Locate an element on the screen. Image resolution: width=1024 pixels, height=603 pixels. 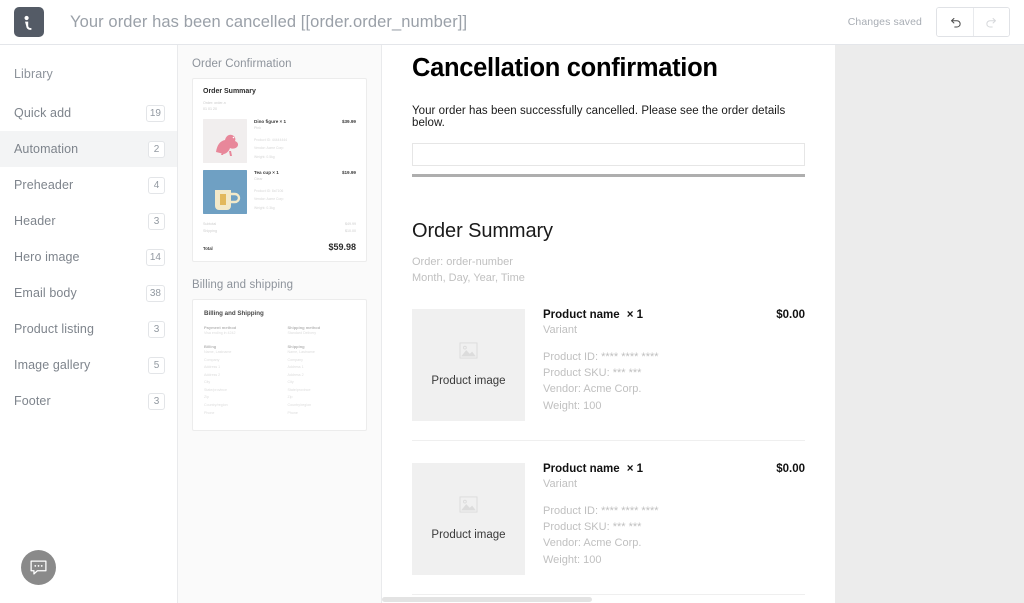
sidebar-item-count: 14 is located at coordinates (155, 257).